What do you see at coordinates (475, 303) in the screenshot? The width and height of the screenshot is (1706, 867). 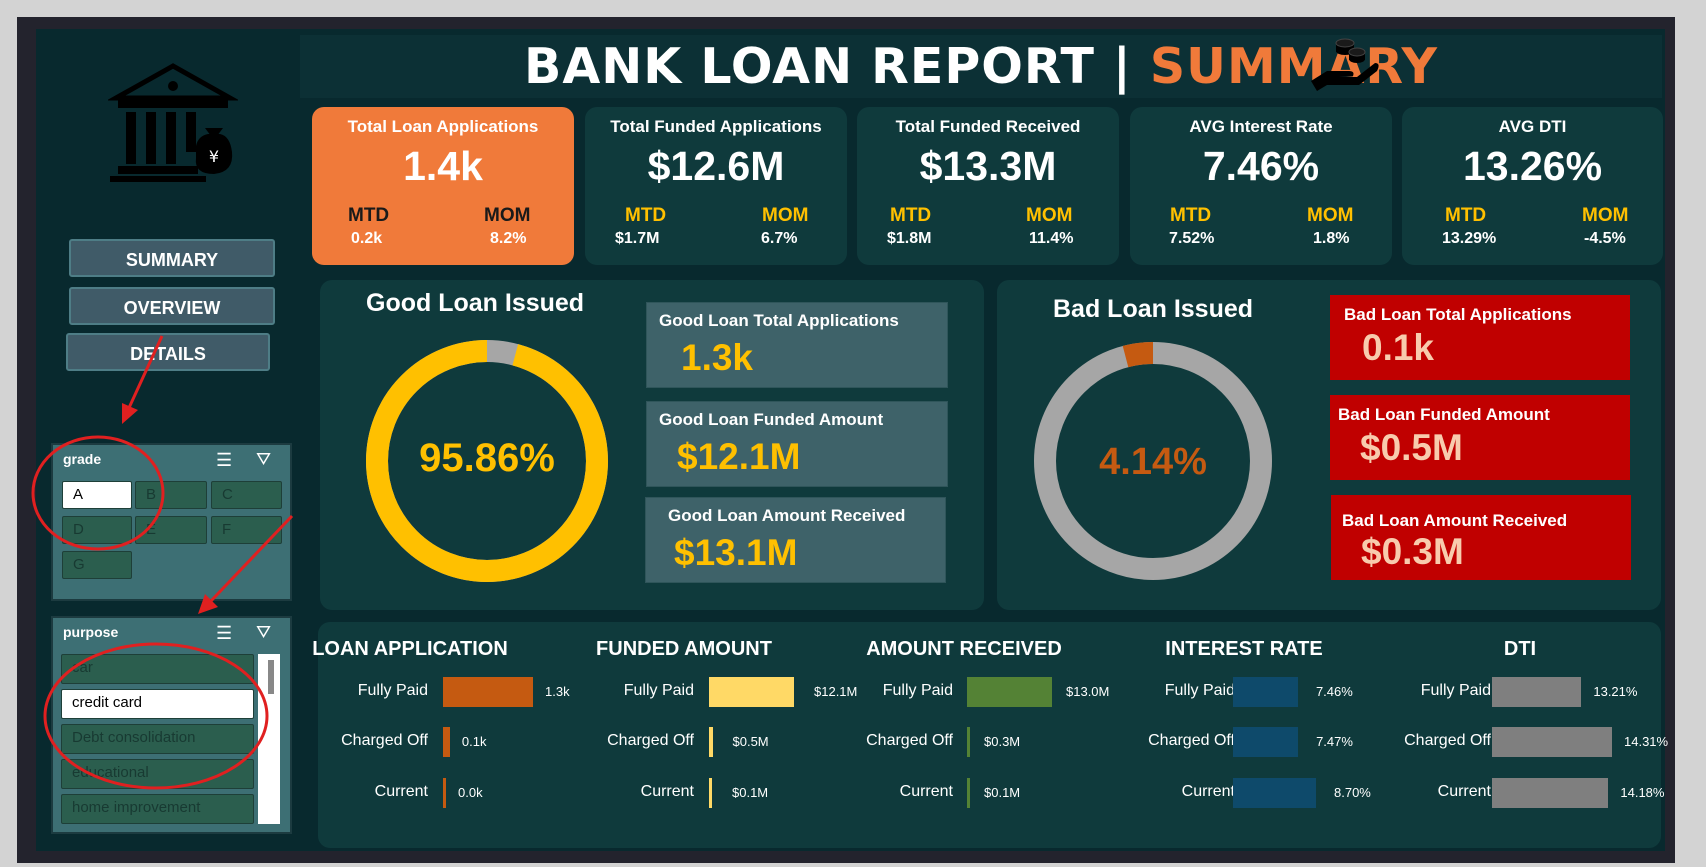 I see `good-loan-title: Good Loan Issued` at bounding box center [475, 303].